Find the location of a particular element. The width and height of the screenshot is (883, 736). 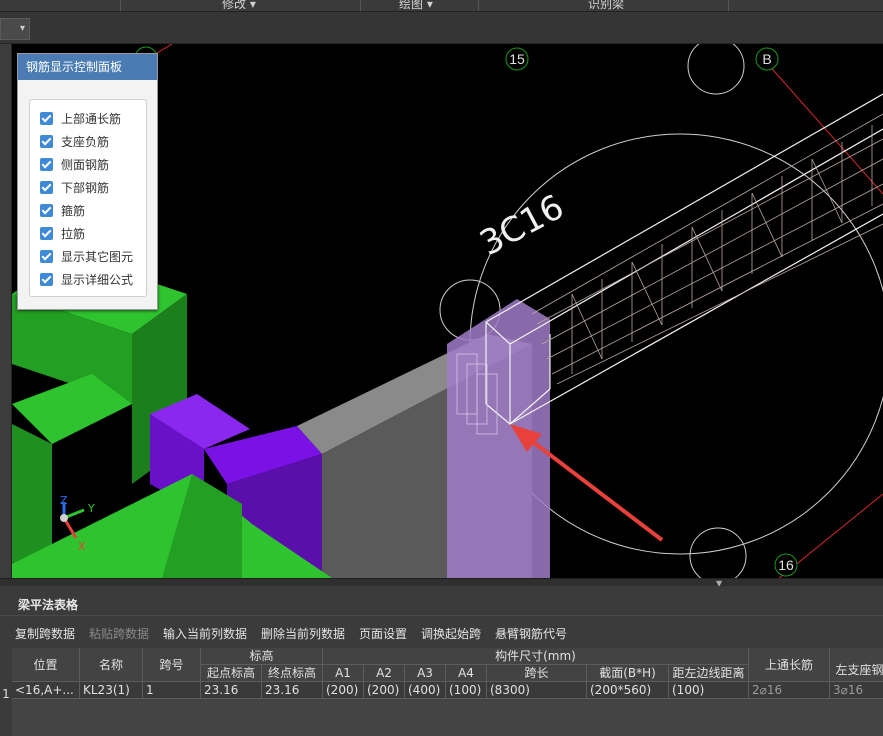

option-bottom-rebar: 下部钢筋 is located at coordinates (88, 187).